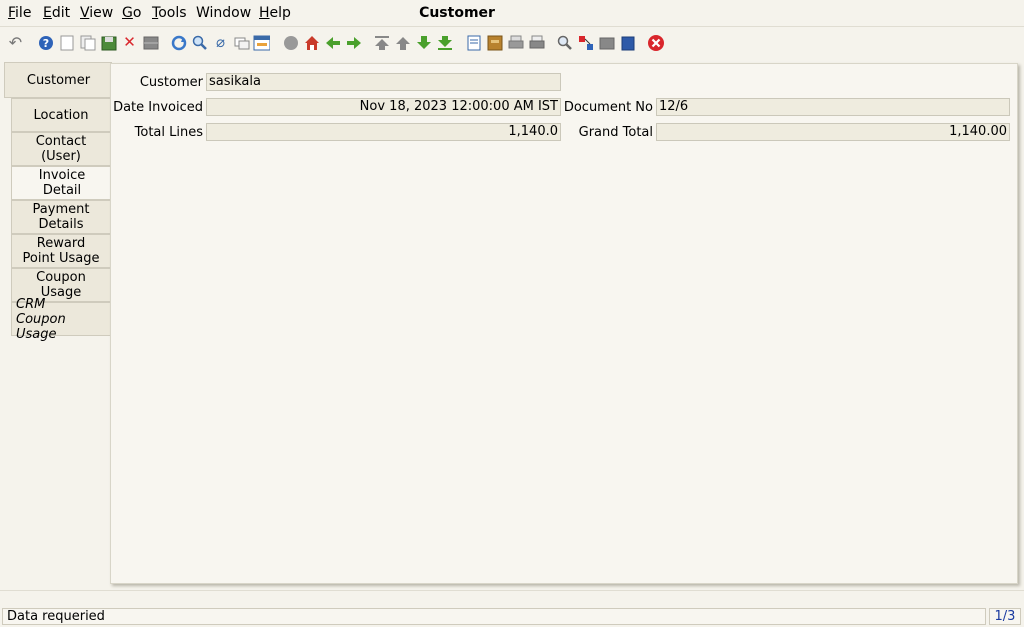 The height and width of the screenshot is (627, 1024). What do you see at coordinates (615, 132) in the screenshot?
I see `grand-total-label: Grand Total` at bounding box center [615, 132].